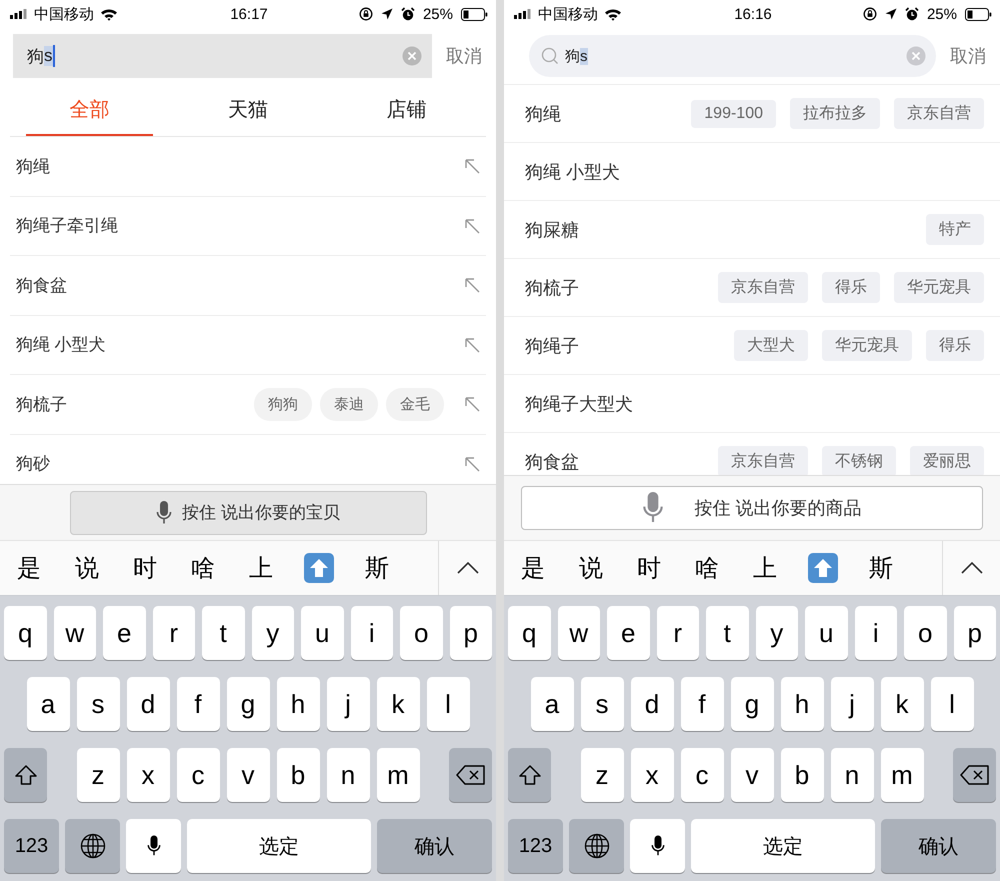 The height and width of the screenshot is (881, 1000). What do you see at coordinates (649, 568) in the screenshot?
I see `candidate-word: 时` at bounding box center [649, 568].